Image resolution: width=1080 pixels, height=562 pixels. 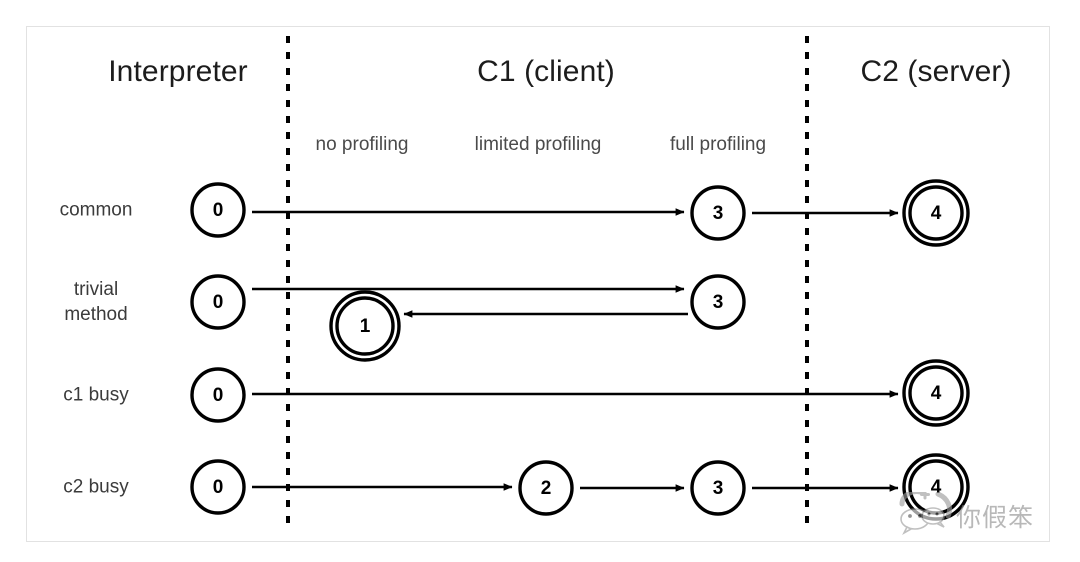 What do you see at coordinates (546, 488) in the screenshot?
I see `state-node-label-c2busy-2: 2` at bounding box center [546, 488].